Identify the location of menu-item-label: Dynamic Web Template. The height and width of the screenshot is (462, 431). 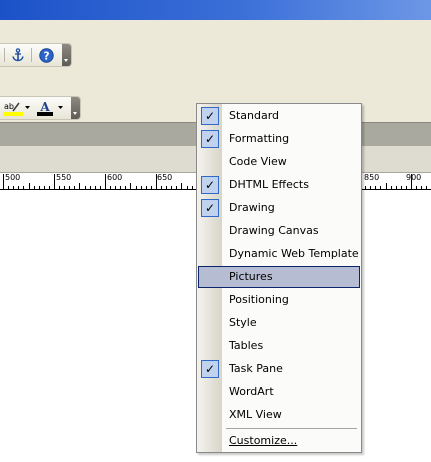
(294, 253).